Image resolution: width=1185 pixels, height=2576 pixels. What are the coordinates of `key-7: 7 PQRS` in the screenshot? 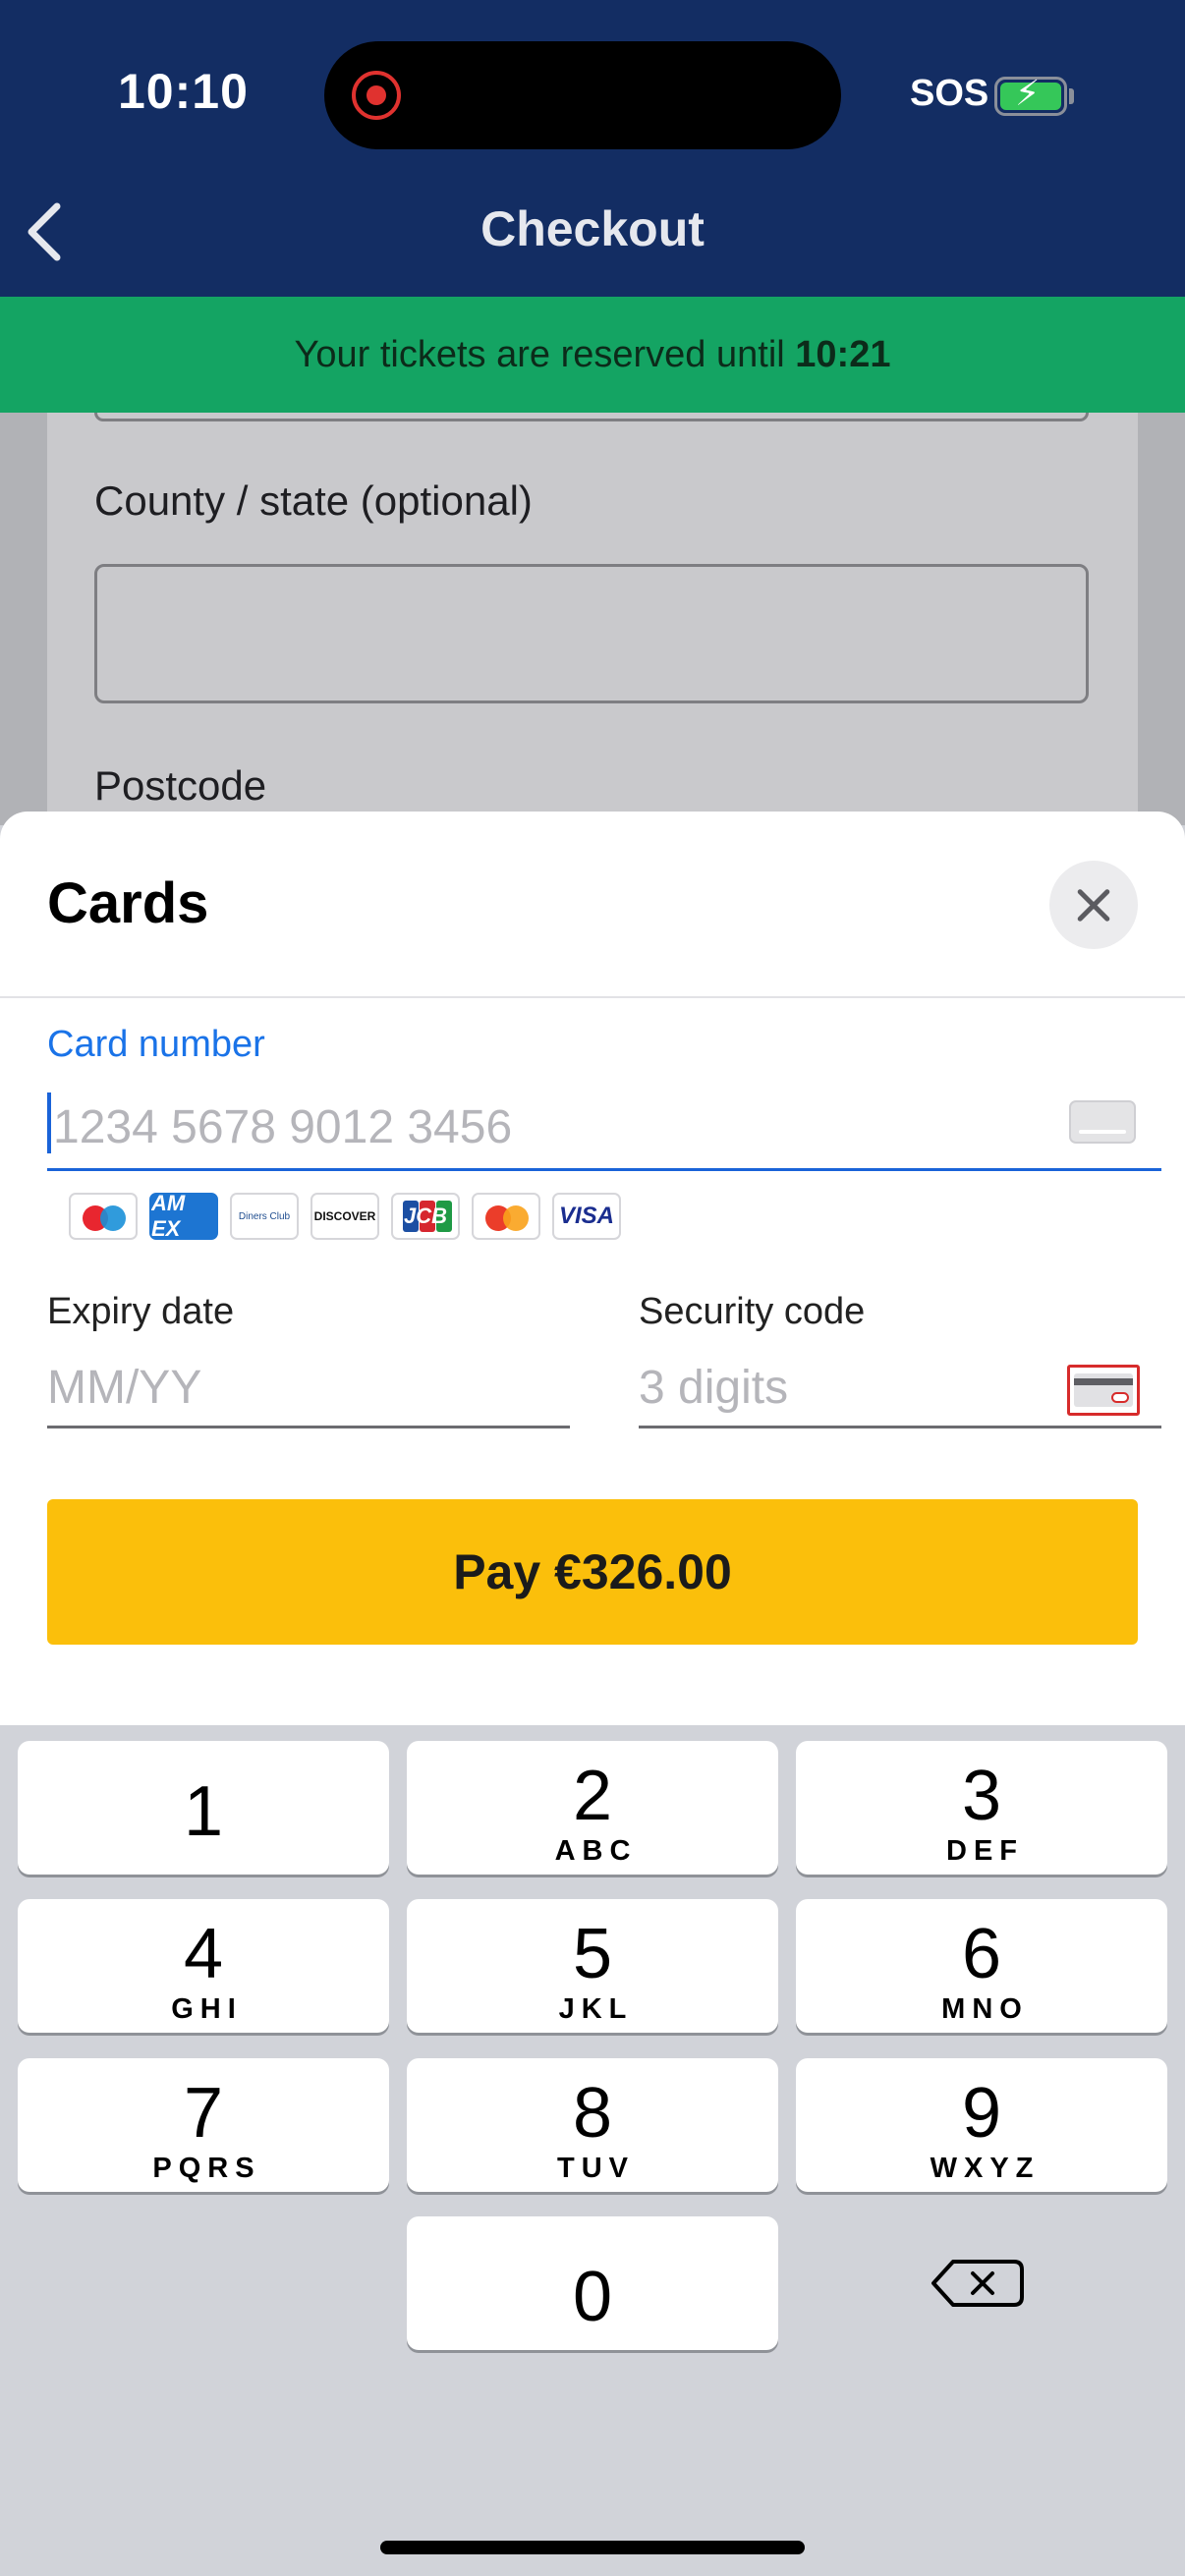 It's located at (204, 2125).